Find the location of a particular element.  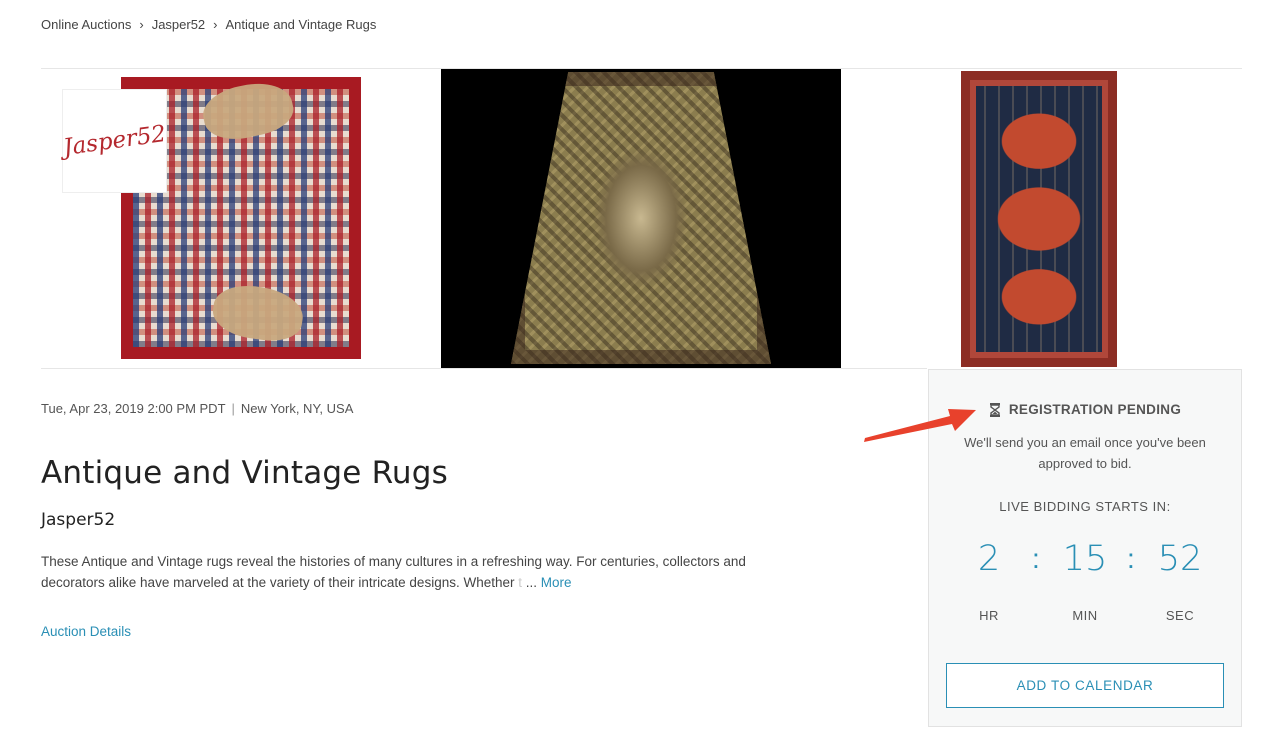

countdown-hours: 2 is located at coordinates (989, 559).